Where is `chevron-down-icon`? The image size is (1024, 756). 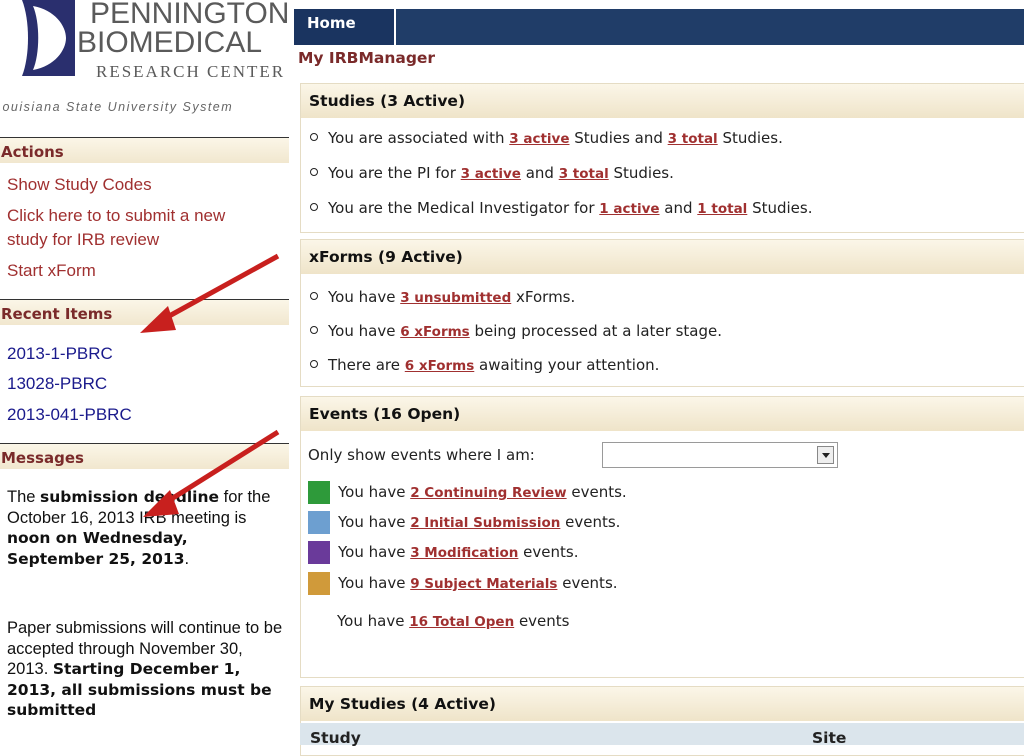
chevron-down-icon is located at coordinates (825, 455).